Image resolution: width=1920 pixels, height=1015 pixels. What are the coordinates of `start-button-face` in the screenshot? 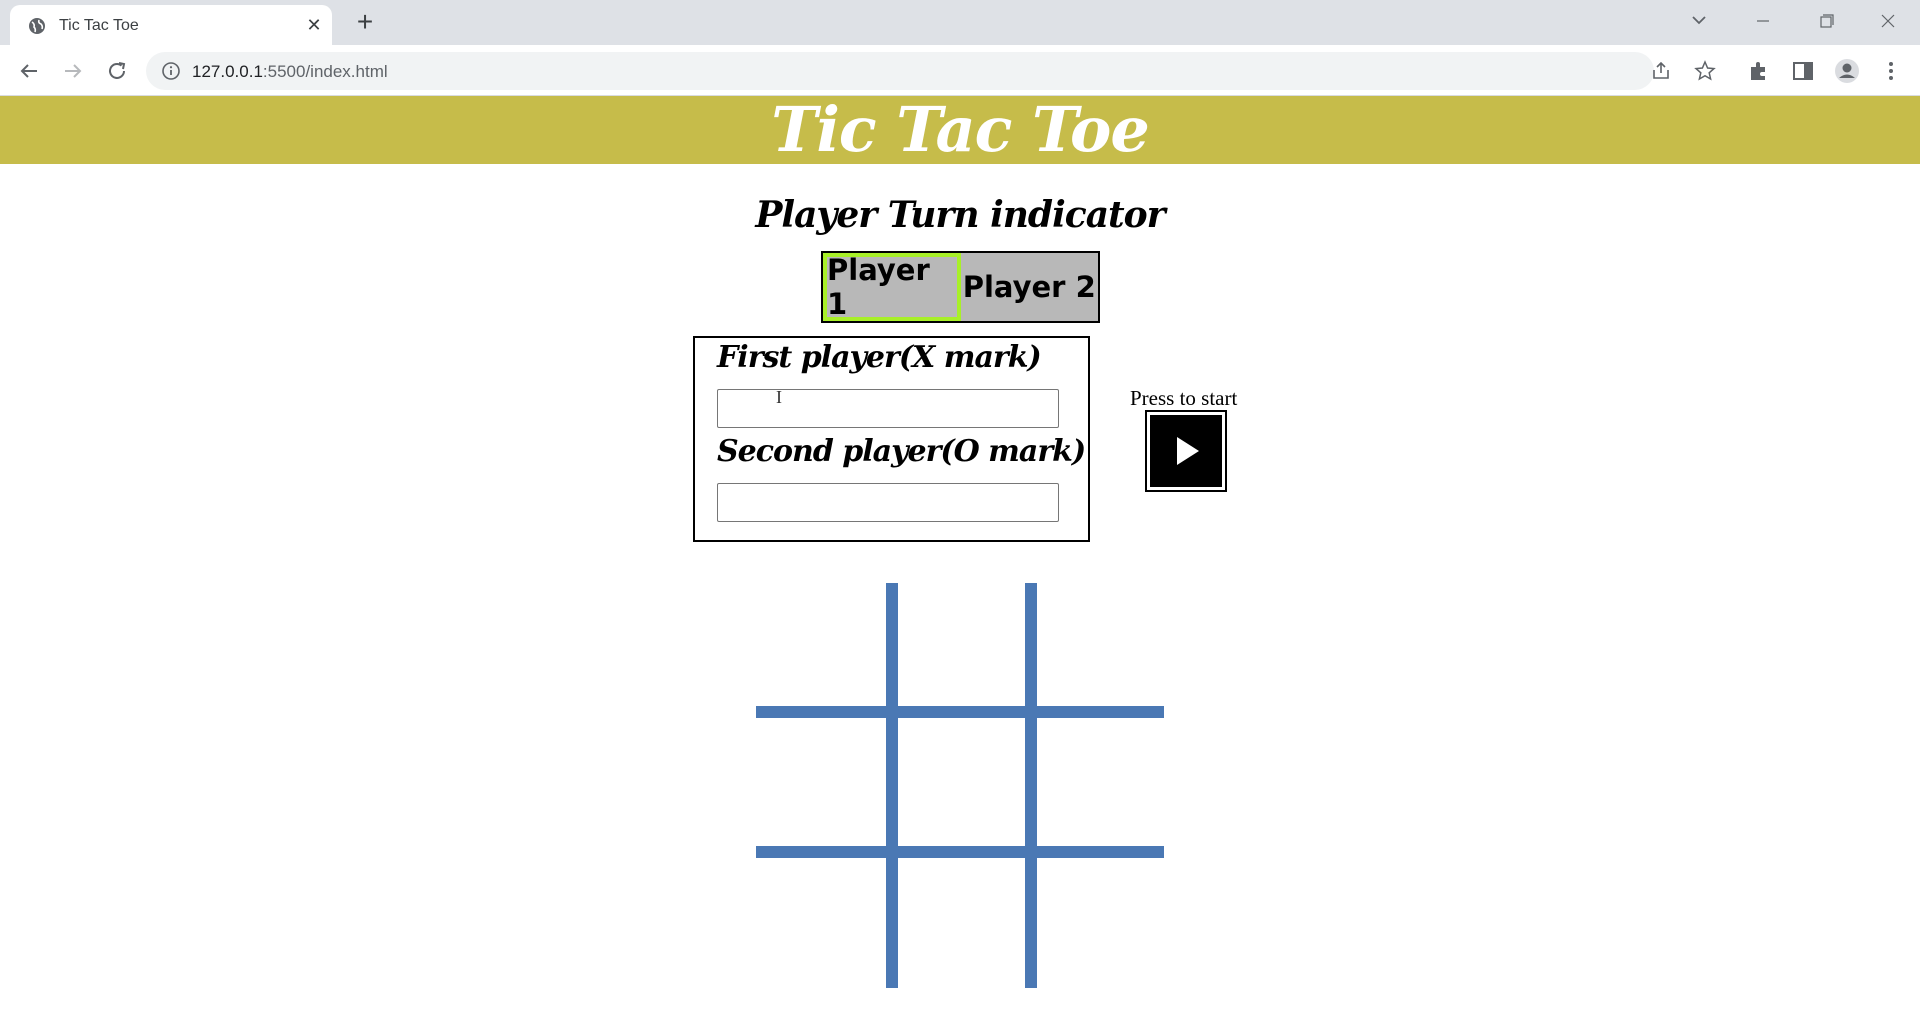 It's located at (1186, 451).